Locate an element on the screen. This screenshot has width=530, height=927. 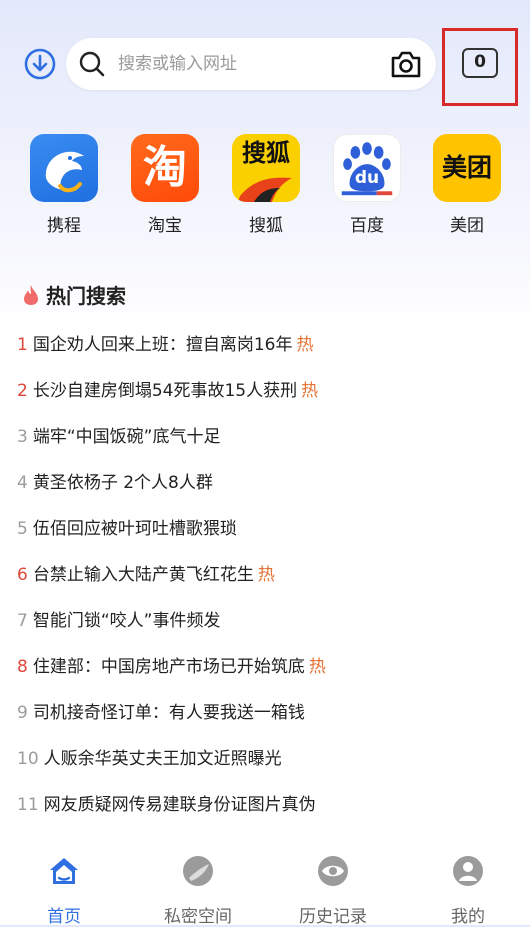
sohu-fox-icon: 搜狐 is located at coordinates (266, 168).